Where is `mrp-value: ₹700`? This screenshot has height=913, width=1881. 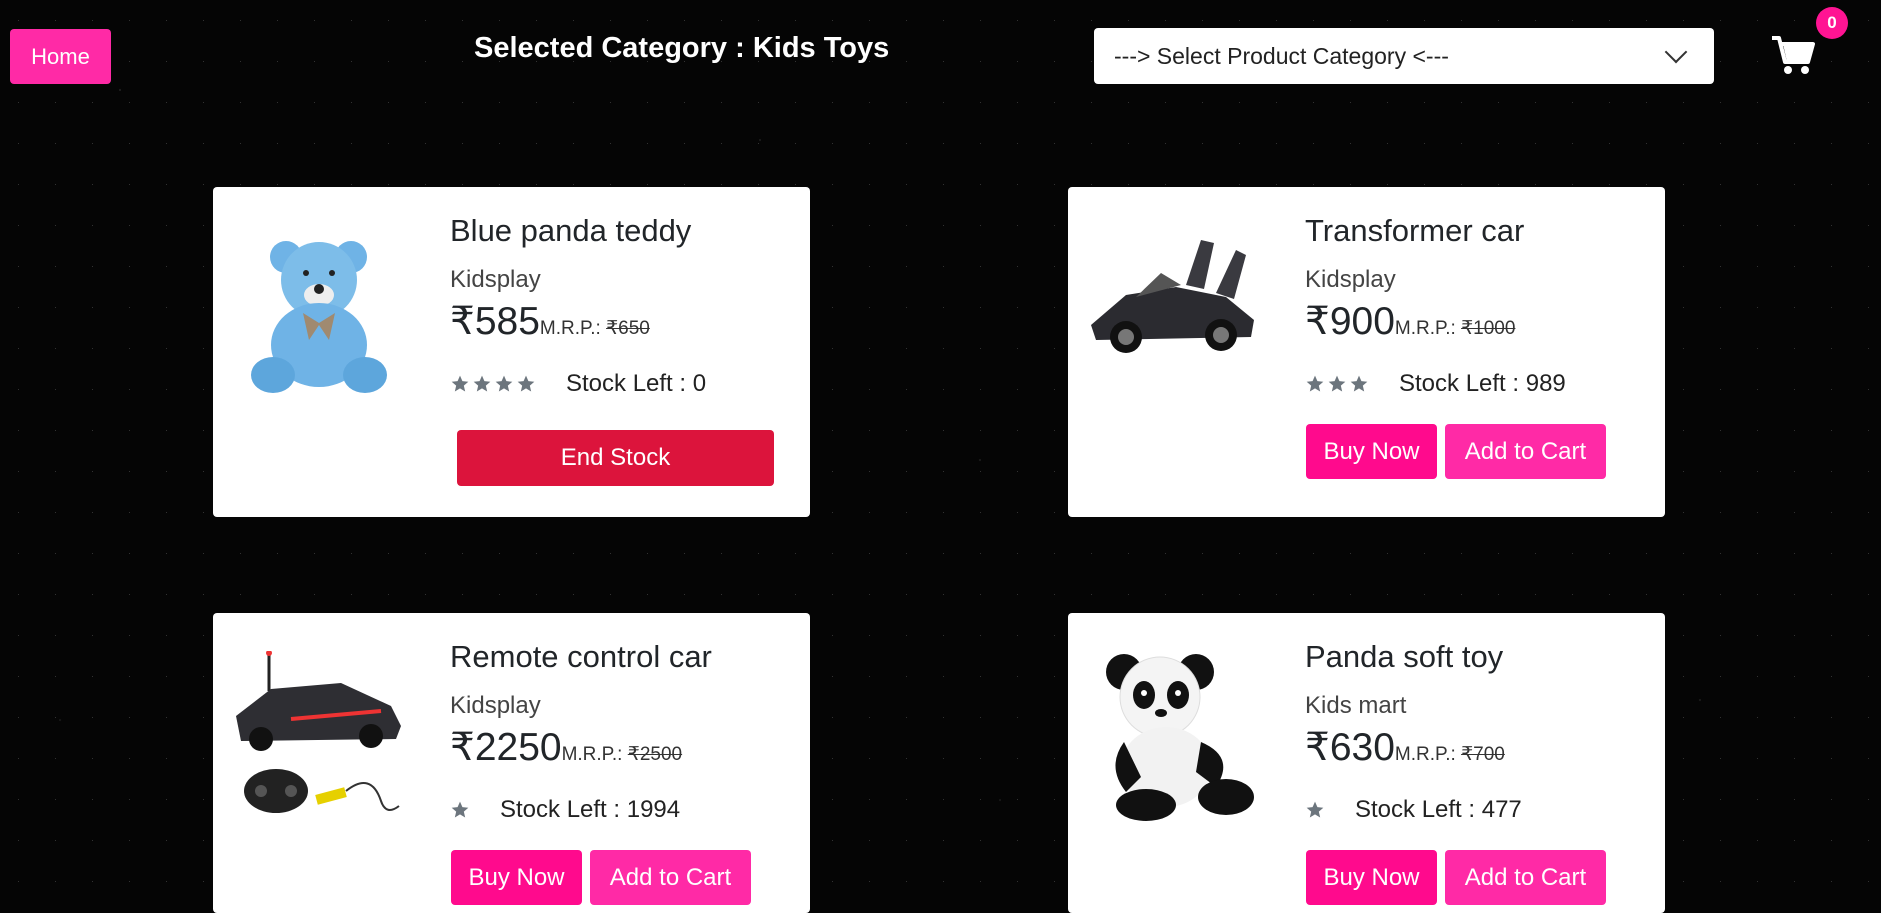
mrp-value: ₹700 is located at coordinates (1483, 754).